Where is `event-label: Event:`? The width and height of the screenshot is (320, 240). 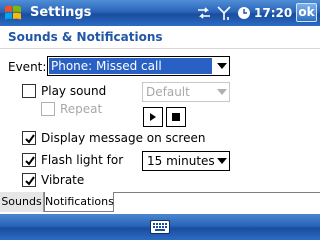
event-label: Event: is located at coordinates (27, 67).